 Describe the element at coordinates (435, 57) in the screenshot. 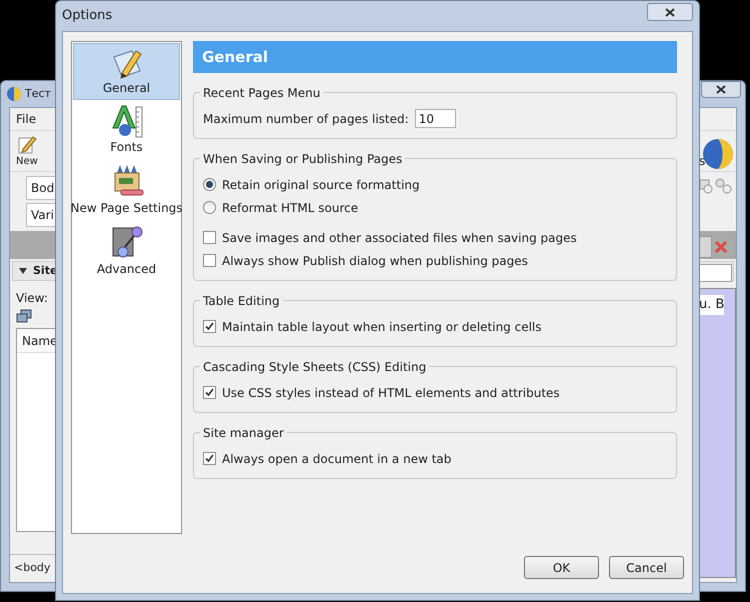

I see `panel-header: General` at that location.